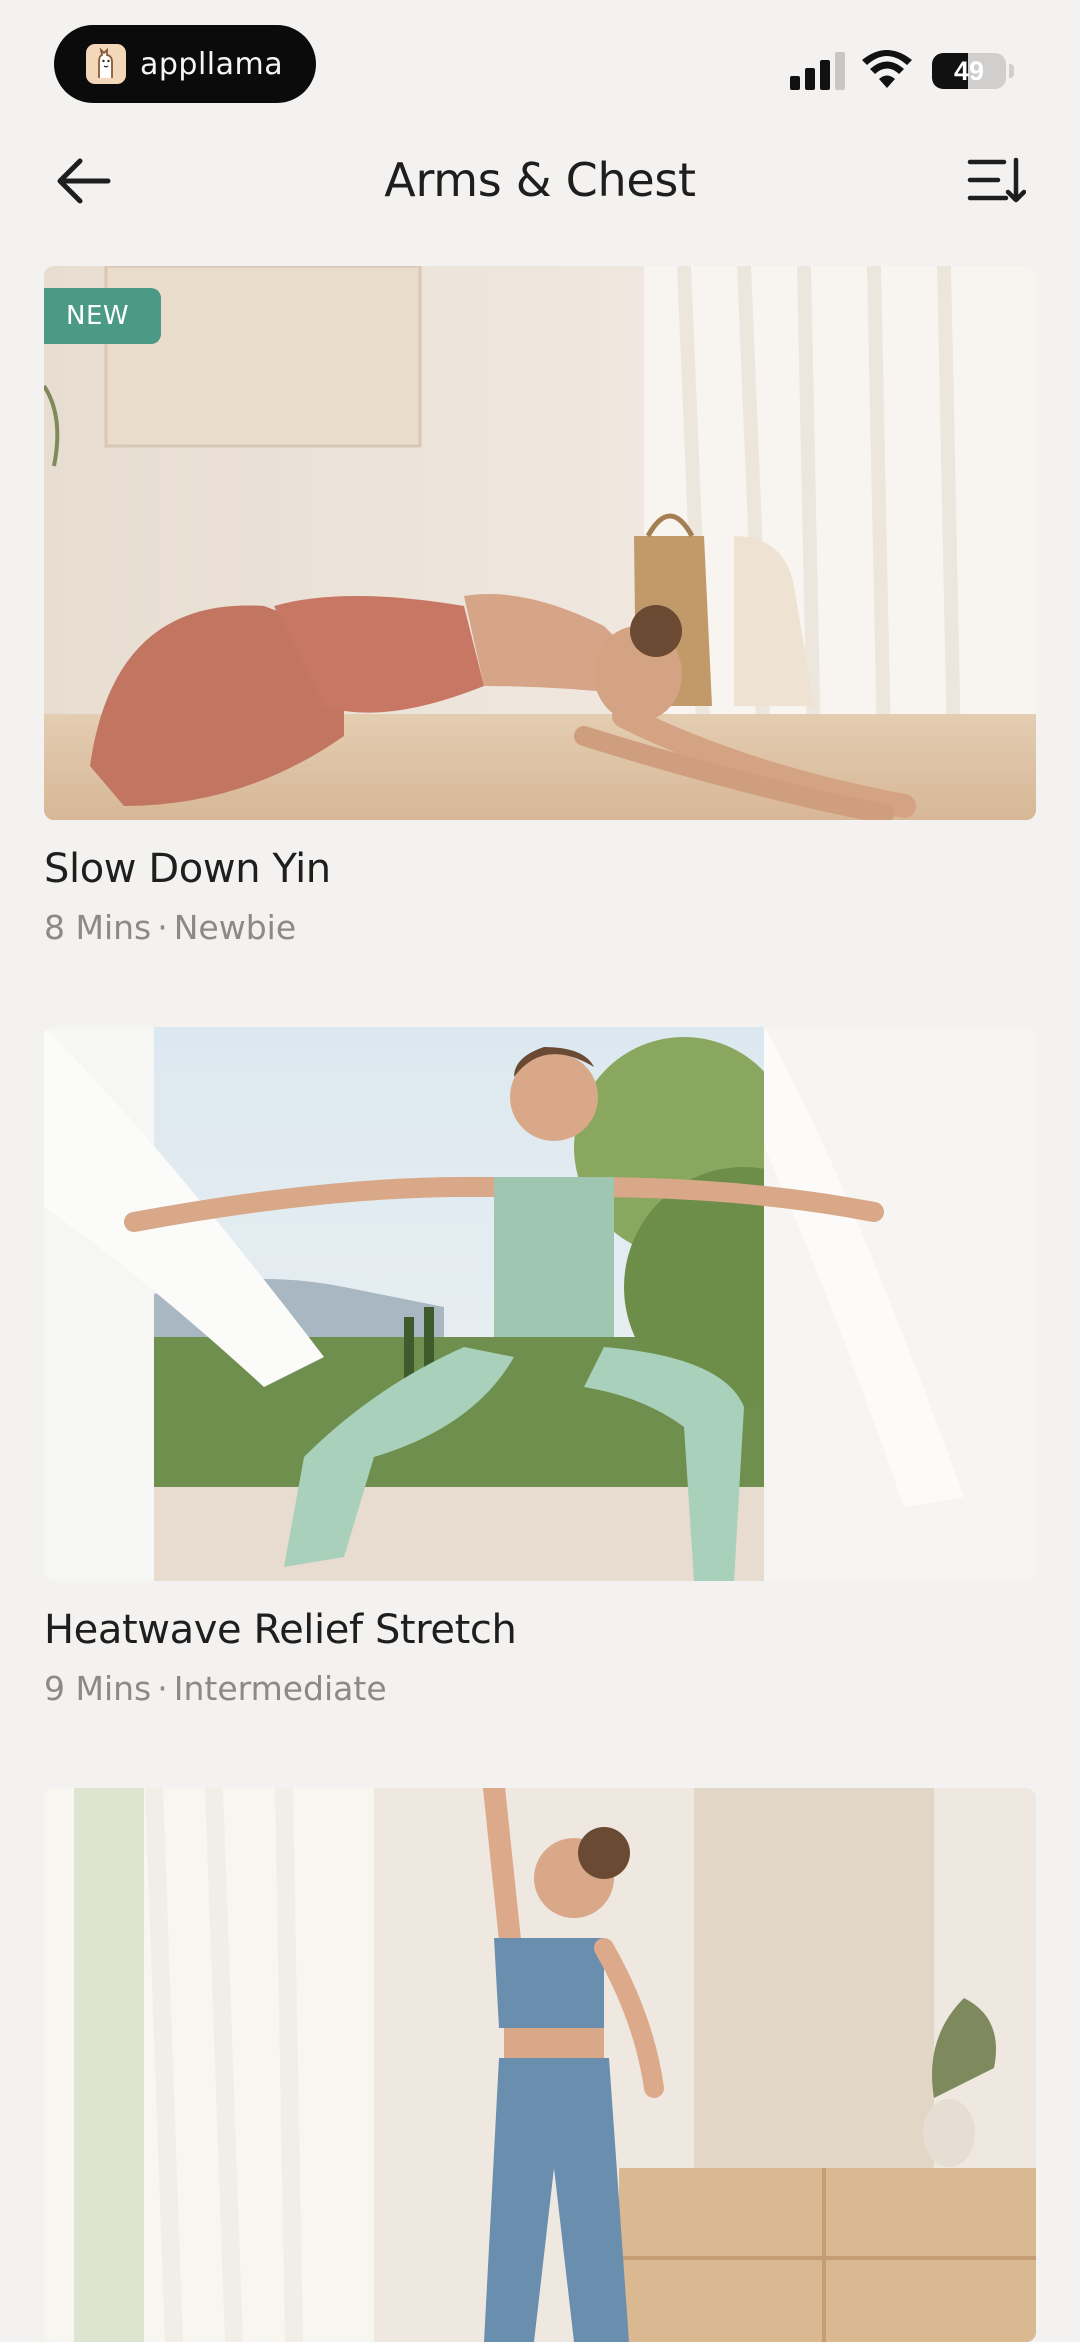  What do you see at coordinates (98, 927) in the screenshot?
I see `workout-duration: 8 Mins` at bounding box center [98, 927].